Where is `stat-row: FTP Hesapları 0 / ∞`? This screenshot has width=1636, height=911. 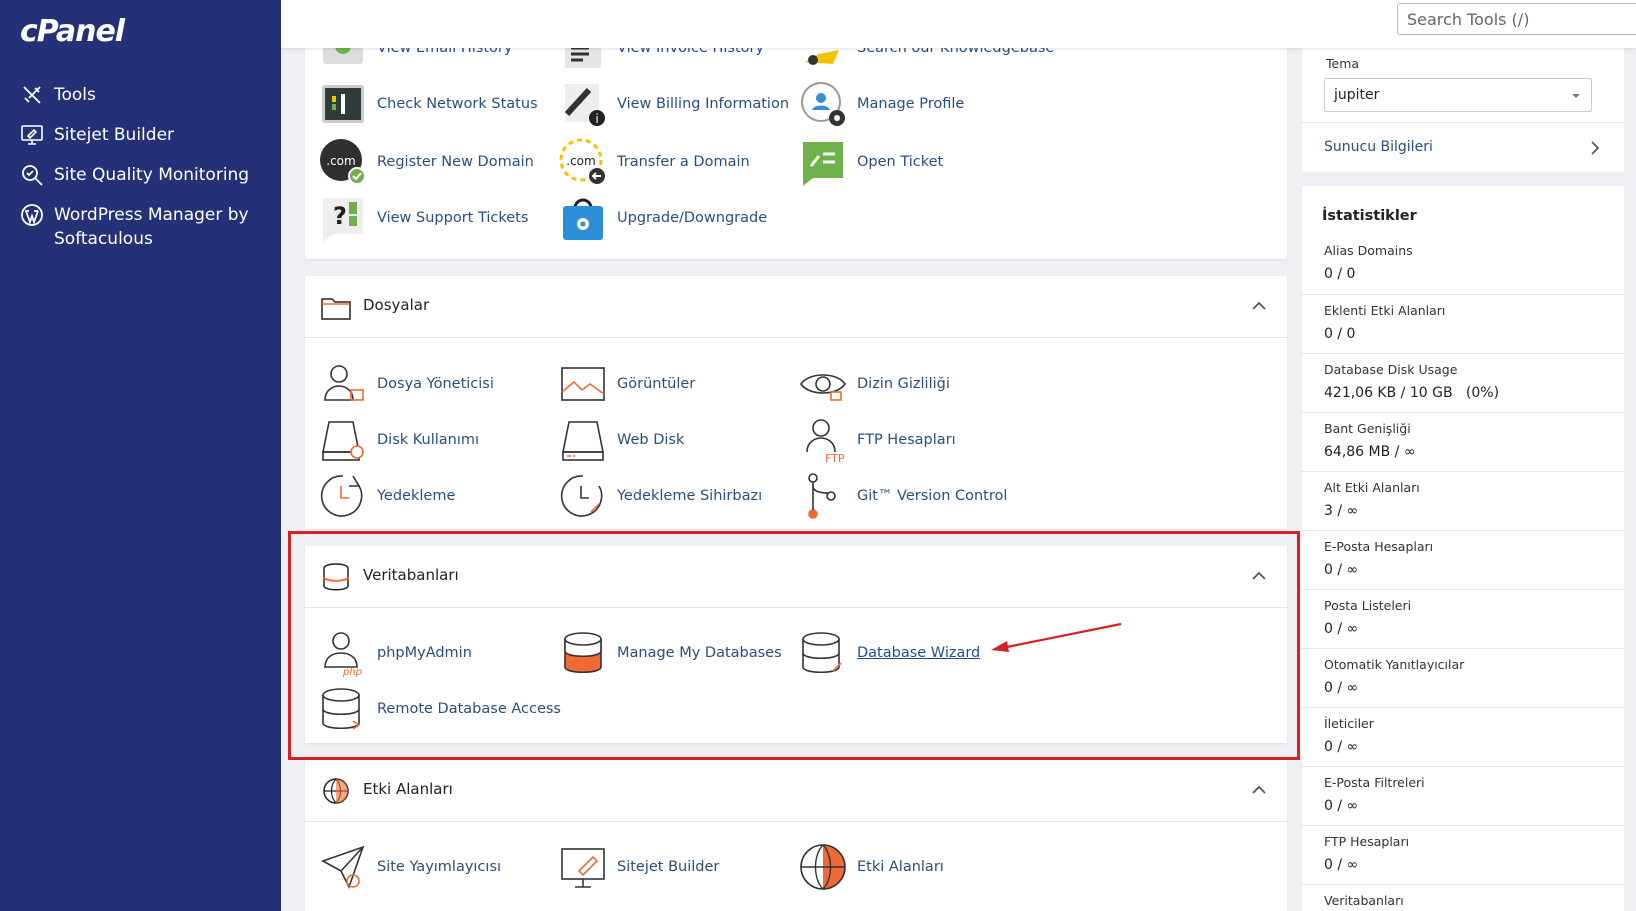
stat-row: FTP Hesapları 0 / ∞ is located at coordinates (1463, 854).